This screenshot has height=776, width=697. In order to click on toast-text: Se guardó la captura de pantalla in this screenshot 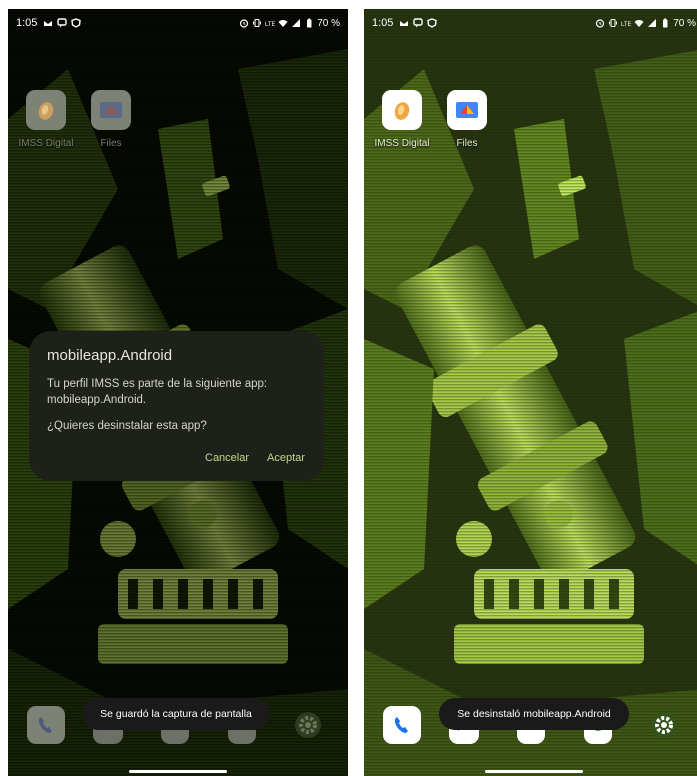, I will do `click(176, 714)`.